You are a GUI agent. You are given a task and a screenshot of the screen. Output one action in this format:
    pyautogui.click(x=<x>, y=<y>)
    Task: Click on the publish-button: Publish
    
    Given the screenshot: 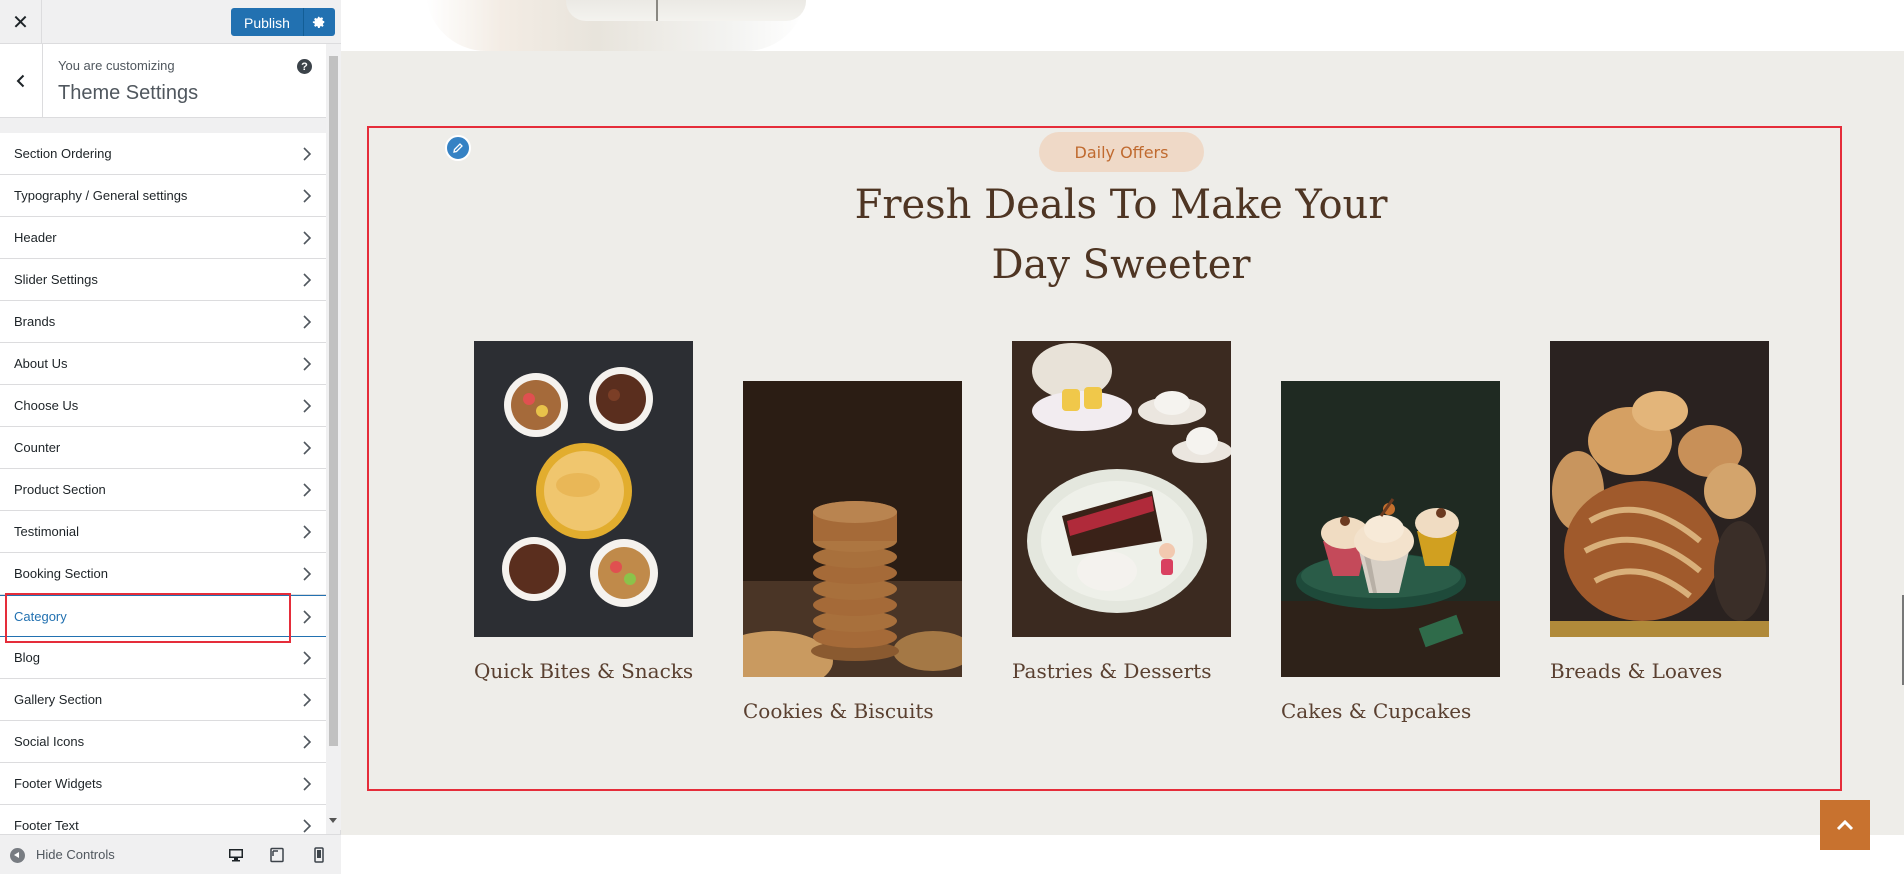 What is the action you would take?
    pyautogui.click(x=267, y=22)
    